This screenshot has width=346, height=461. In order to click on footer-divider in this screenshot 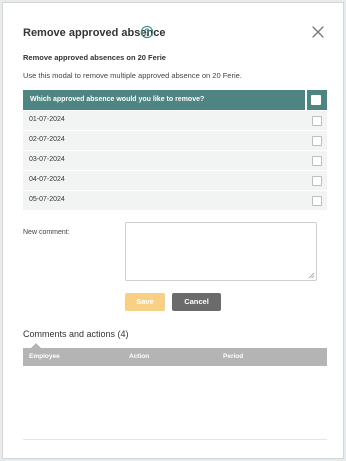, I will do `click(175, 439)`.